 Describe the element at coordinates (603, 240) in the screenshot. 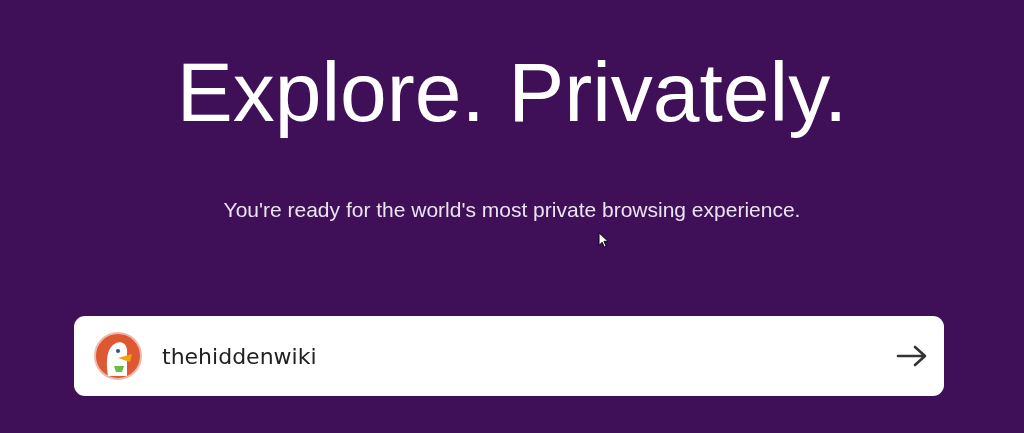

I see `mouse-pointer-icon` at that location.